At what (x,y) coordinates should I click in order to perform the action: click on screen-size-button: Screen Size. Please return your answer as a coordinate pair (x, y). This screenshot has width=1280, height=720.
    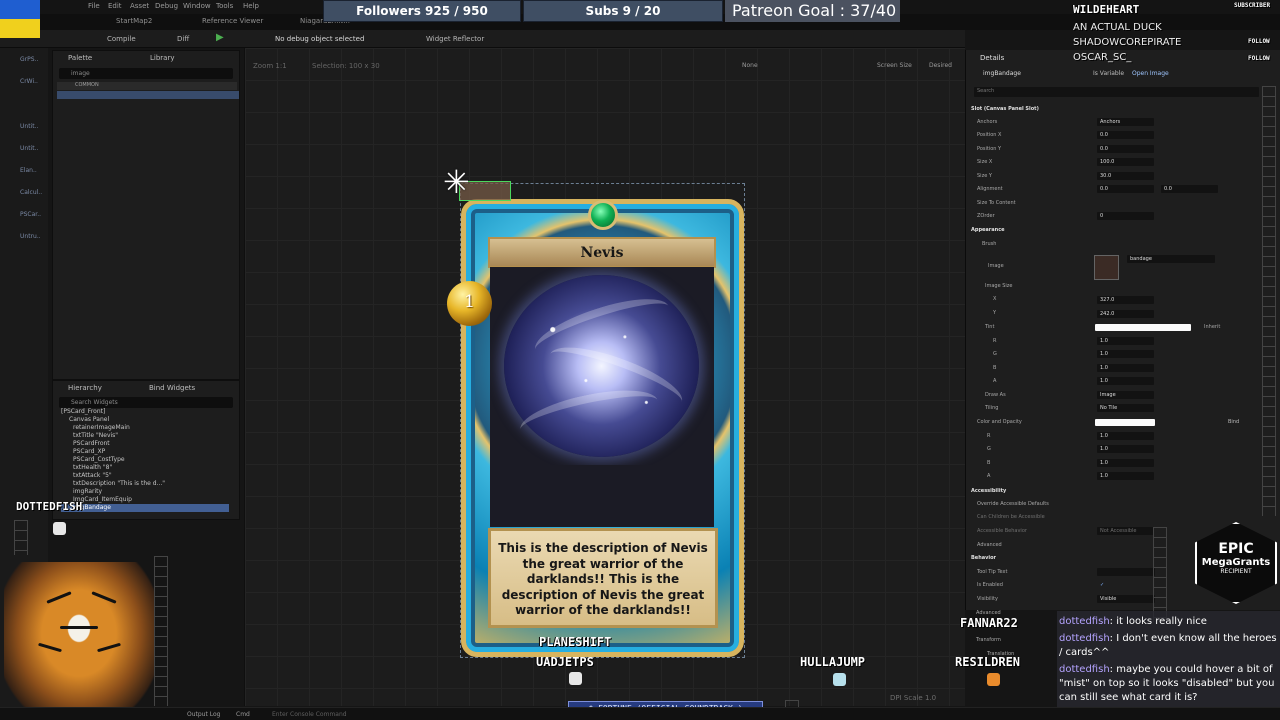
    Looking at the image, I should click on (894, 65).